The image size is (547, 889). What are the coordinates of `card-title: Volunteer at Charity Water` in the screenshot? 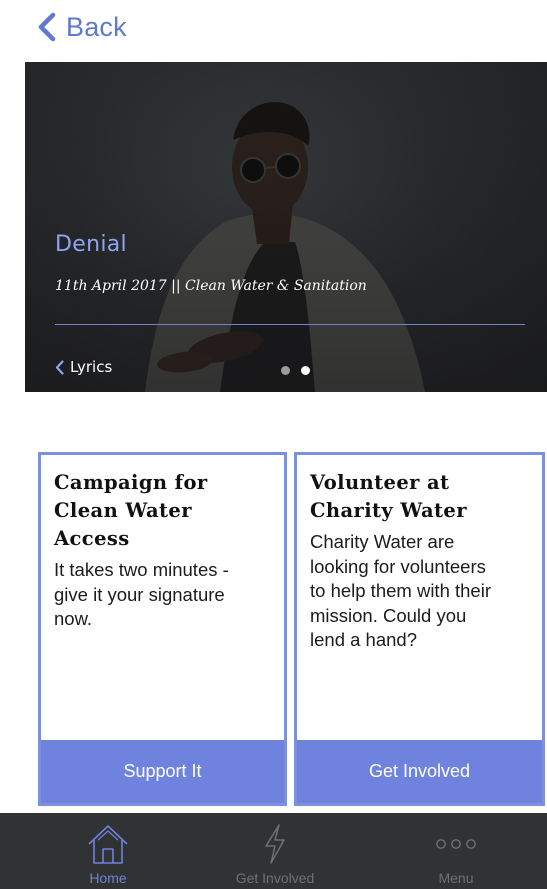 It's located at (421, 497).